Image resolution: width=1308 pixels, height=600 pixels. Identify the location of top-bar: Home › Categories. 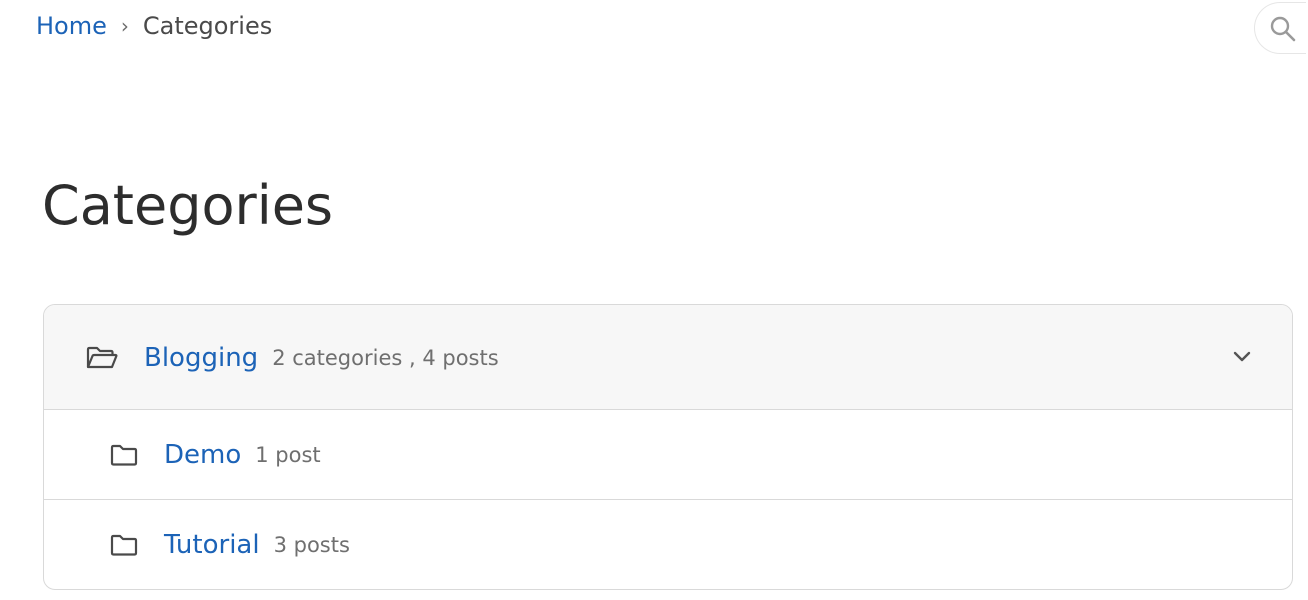
(654, 28).